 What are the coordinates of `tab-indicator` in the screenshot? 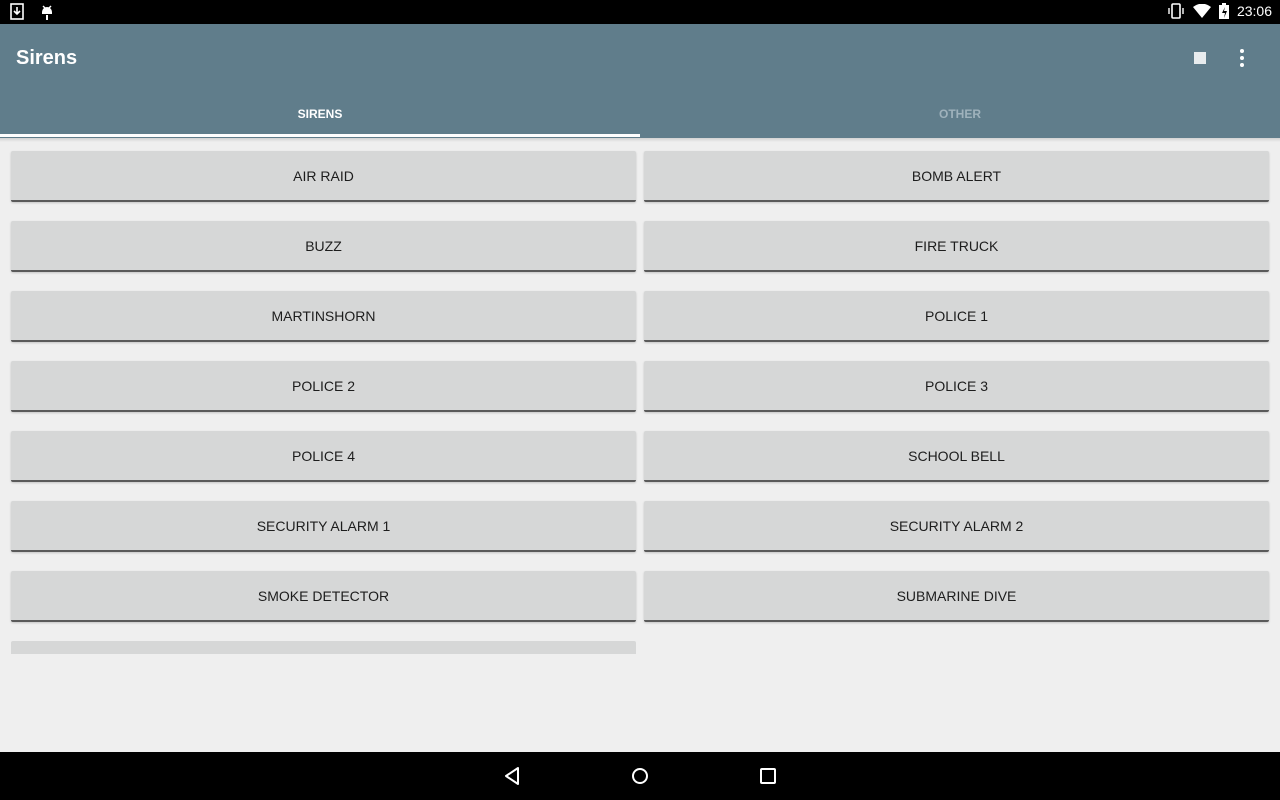 It's located at (320, 135).